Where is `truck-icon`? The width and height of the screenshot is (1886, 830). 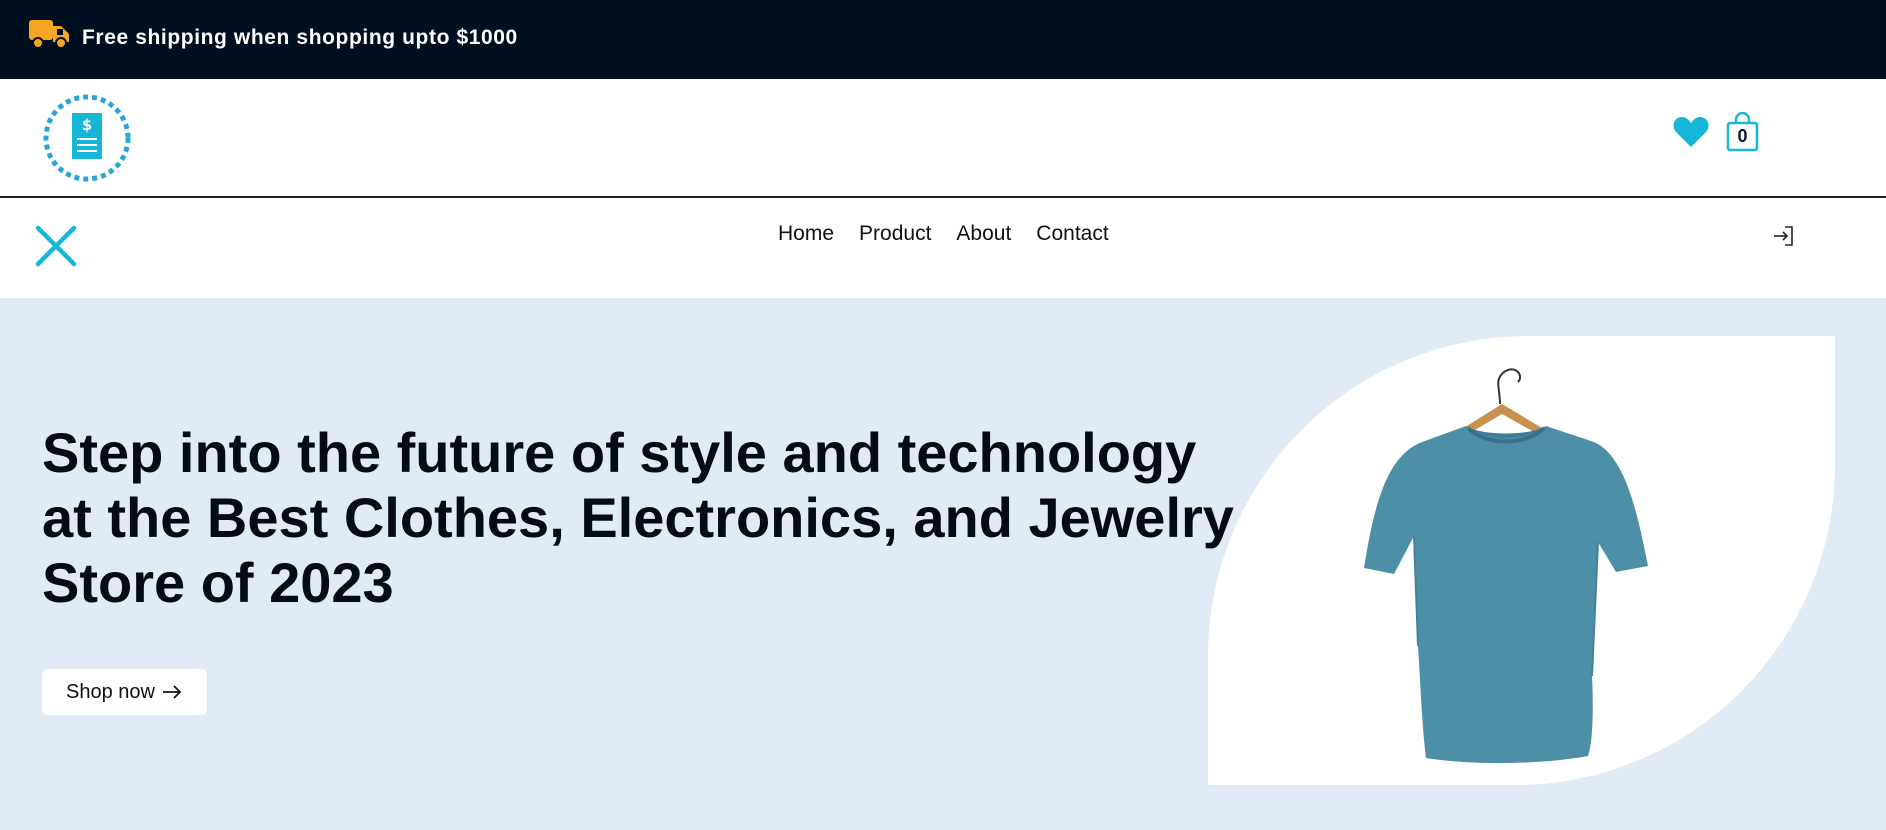
truck-icon is located at coordinates (49, 34).